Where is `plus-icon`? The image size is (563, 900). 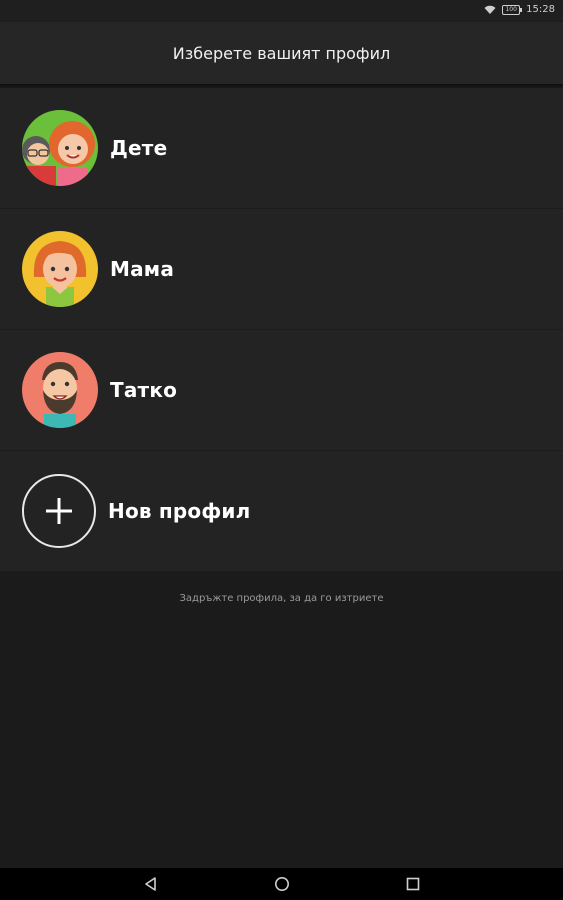
plus-icon is located at coordinates (59, 511).